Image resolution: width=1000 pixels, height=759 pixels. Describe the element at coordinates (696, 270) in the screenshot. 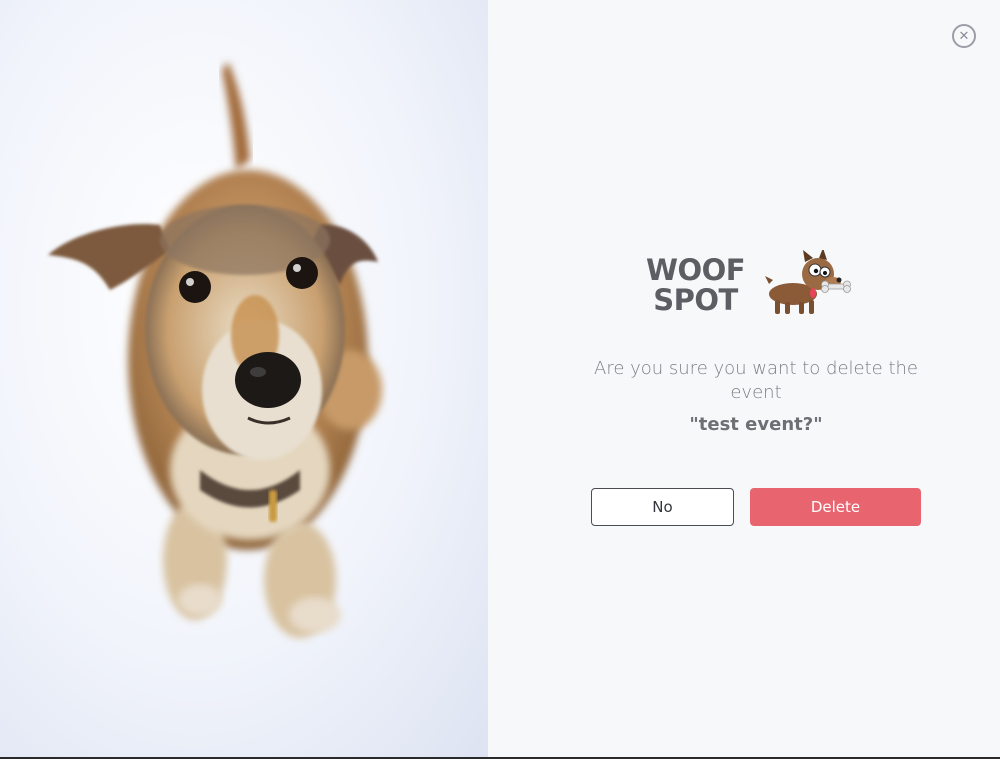

I see `logo-line-woof: WOOF` at that location.